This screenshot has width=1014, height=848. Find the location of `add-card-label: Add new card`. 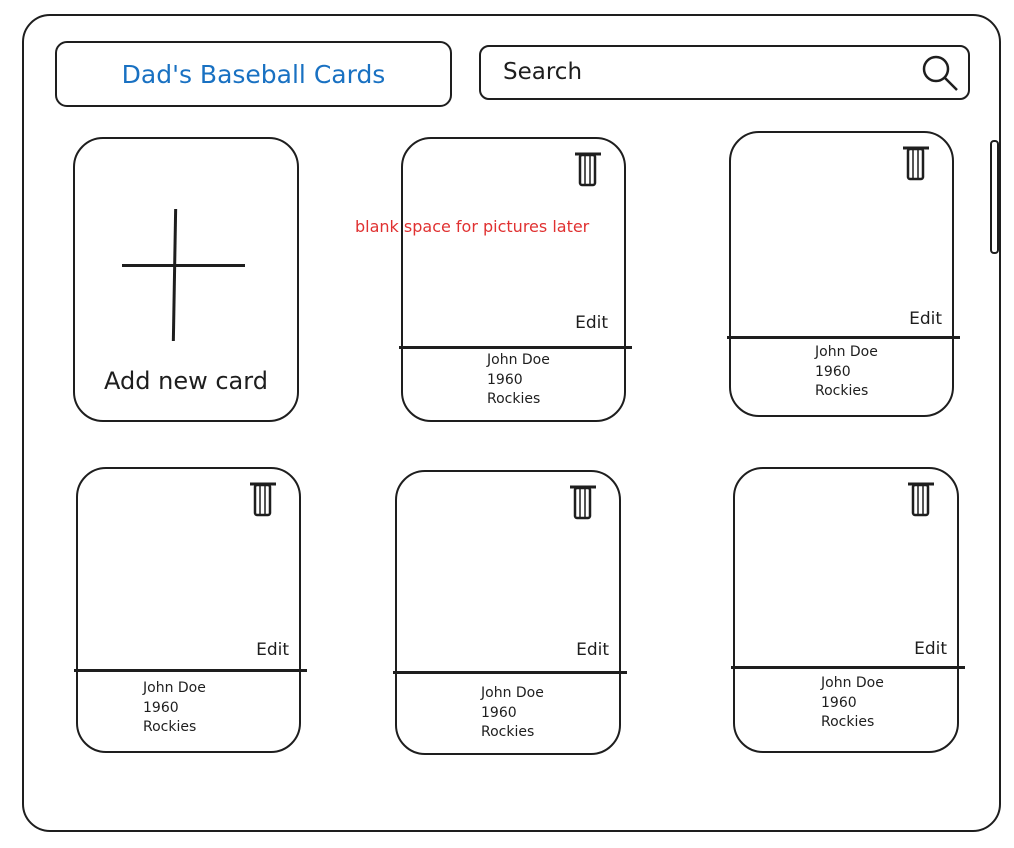

add-card-label: Add new card is located at coordinates (186, 381).